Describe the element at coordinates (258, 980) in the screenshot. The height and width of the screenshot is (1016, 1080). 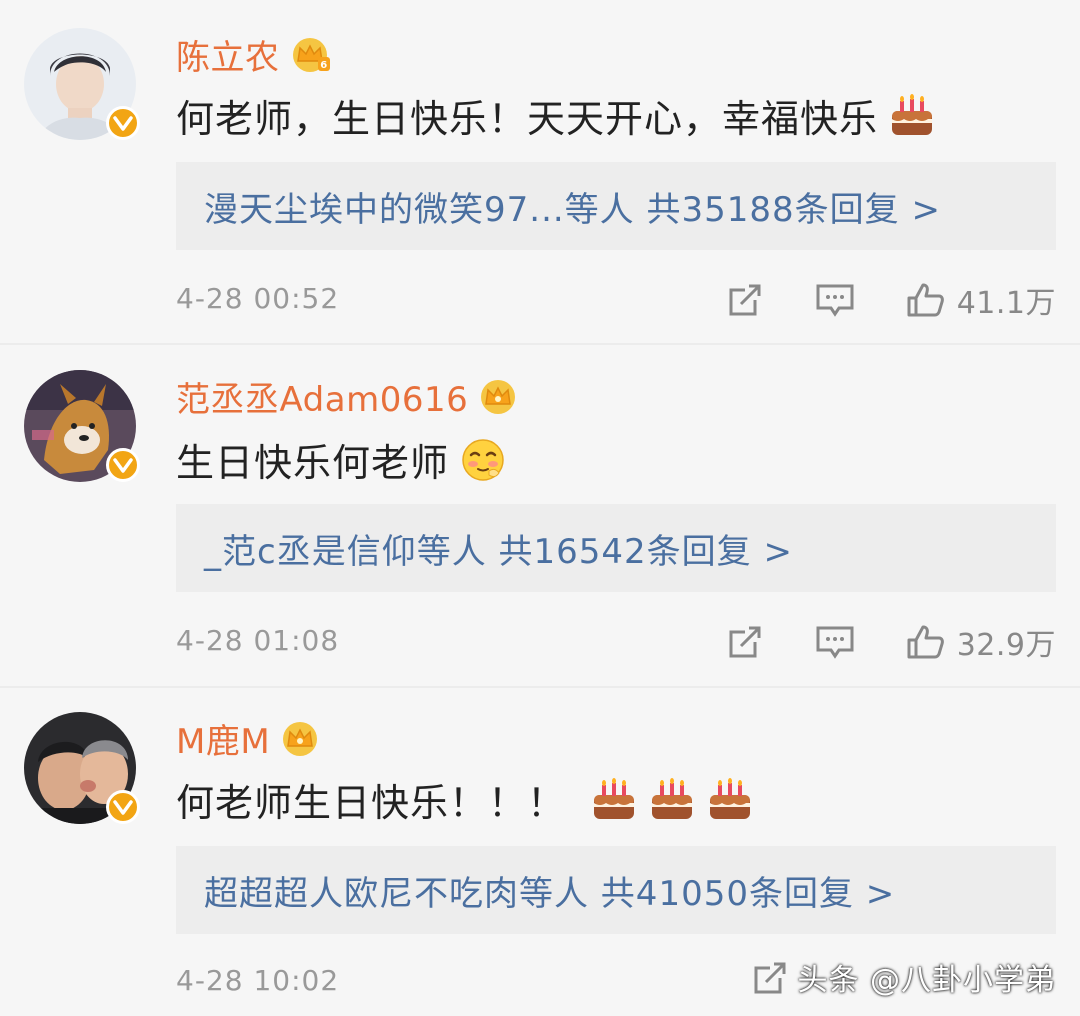
I see `timestamp: 4-28 10:02` at that location.